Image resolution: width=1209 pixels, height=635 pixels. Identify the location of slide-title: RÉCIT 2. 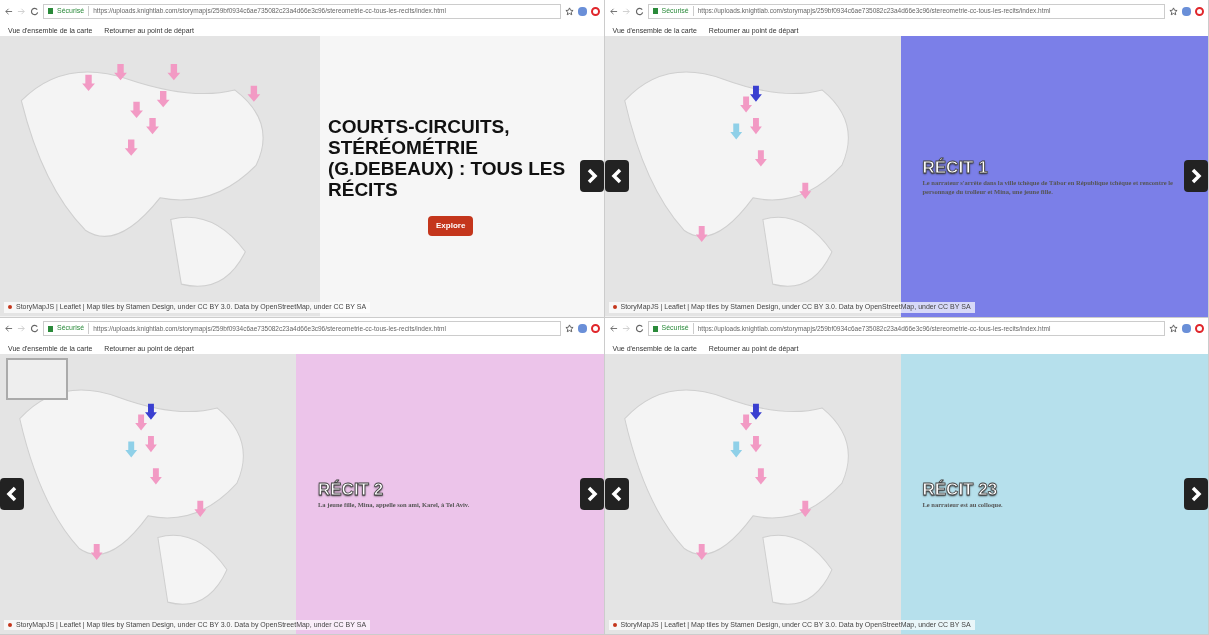
(351, 489).